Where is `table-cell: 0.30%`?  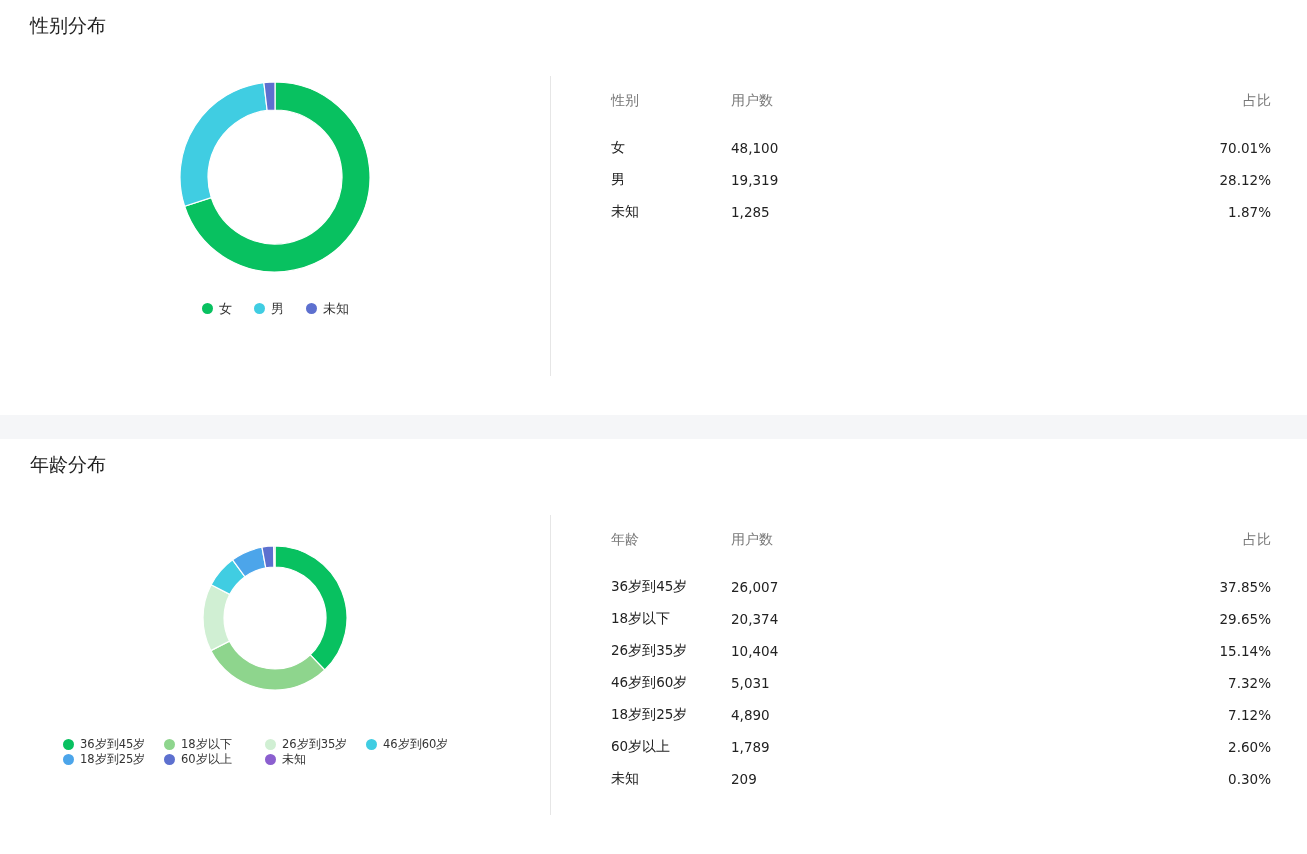 table-cell: 0.30% is located at coordinates (1249, 779).